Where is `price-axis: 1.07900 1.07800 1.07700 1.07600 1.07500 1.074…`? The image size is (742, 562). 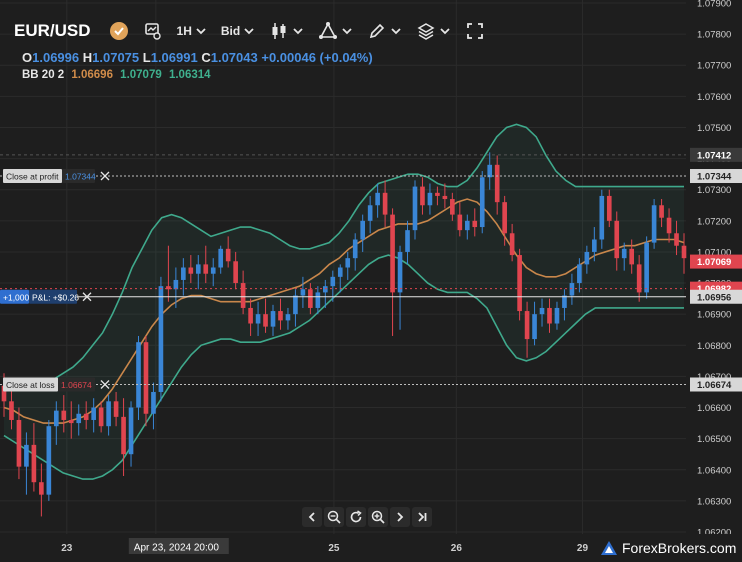
price-axis: 1.07900 1.07800 1.07700 1.07600 1.07500 1.074… is located at coordinates (714, 269).